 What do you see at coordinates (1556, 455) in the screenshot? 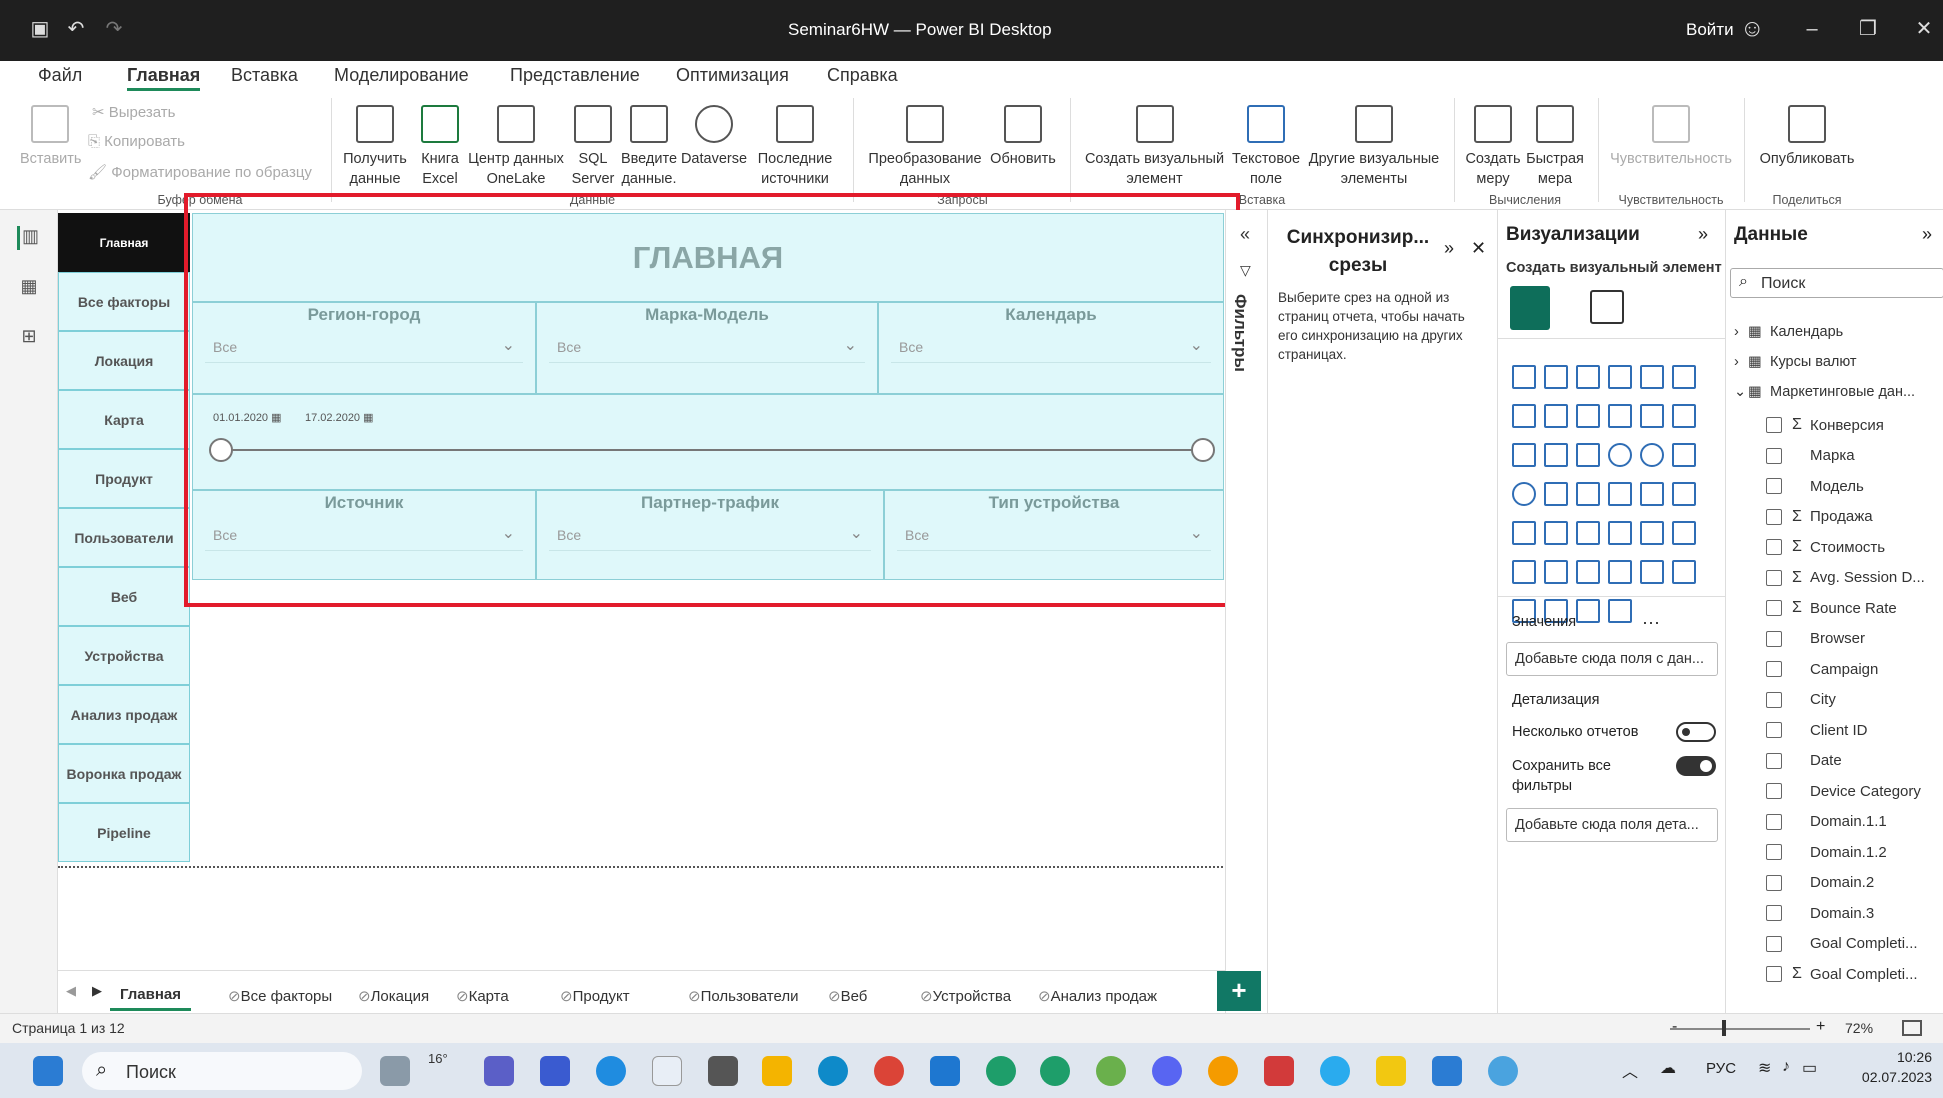
I see `funnel-icon` at bounding box center [1556, 455].